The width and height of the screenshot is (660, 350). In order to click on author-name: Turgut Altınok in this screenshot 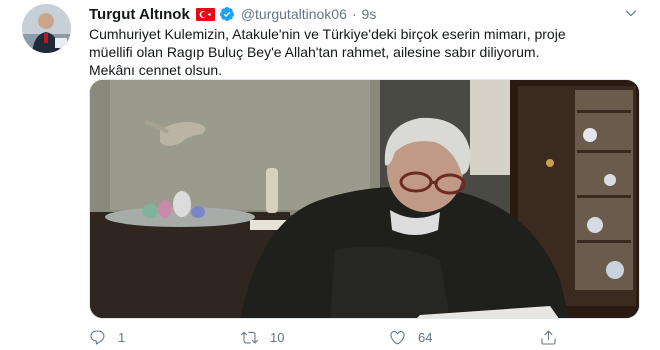, I will do `click(139, 14)`.